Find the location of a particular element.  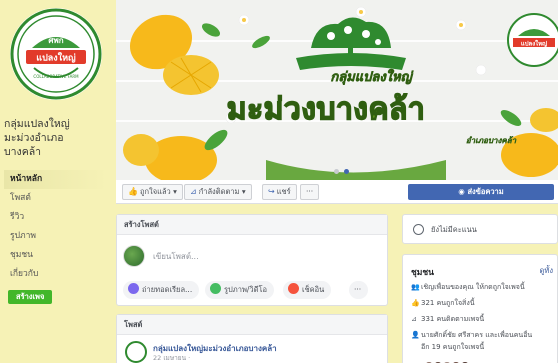

friends-like-row: 👤นายศักดิ์ชัย ศรีสาคร และเพื่อนคนอื่น is located at coordinates (484, 335).